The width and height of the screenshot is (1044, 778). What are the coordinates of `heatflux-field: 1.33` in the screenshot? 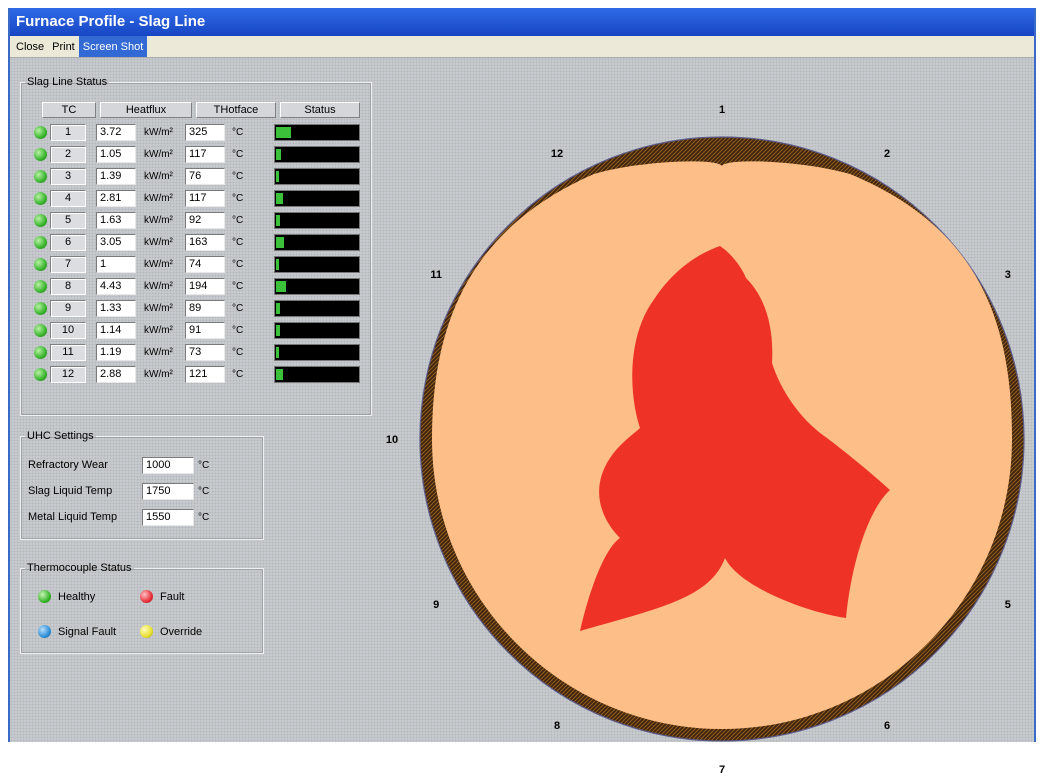 It's located at (116, 308).